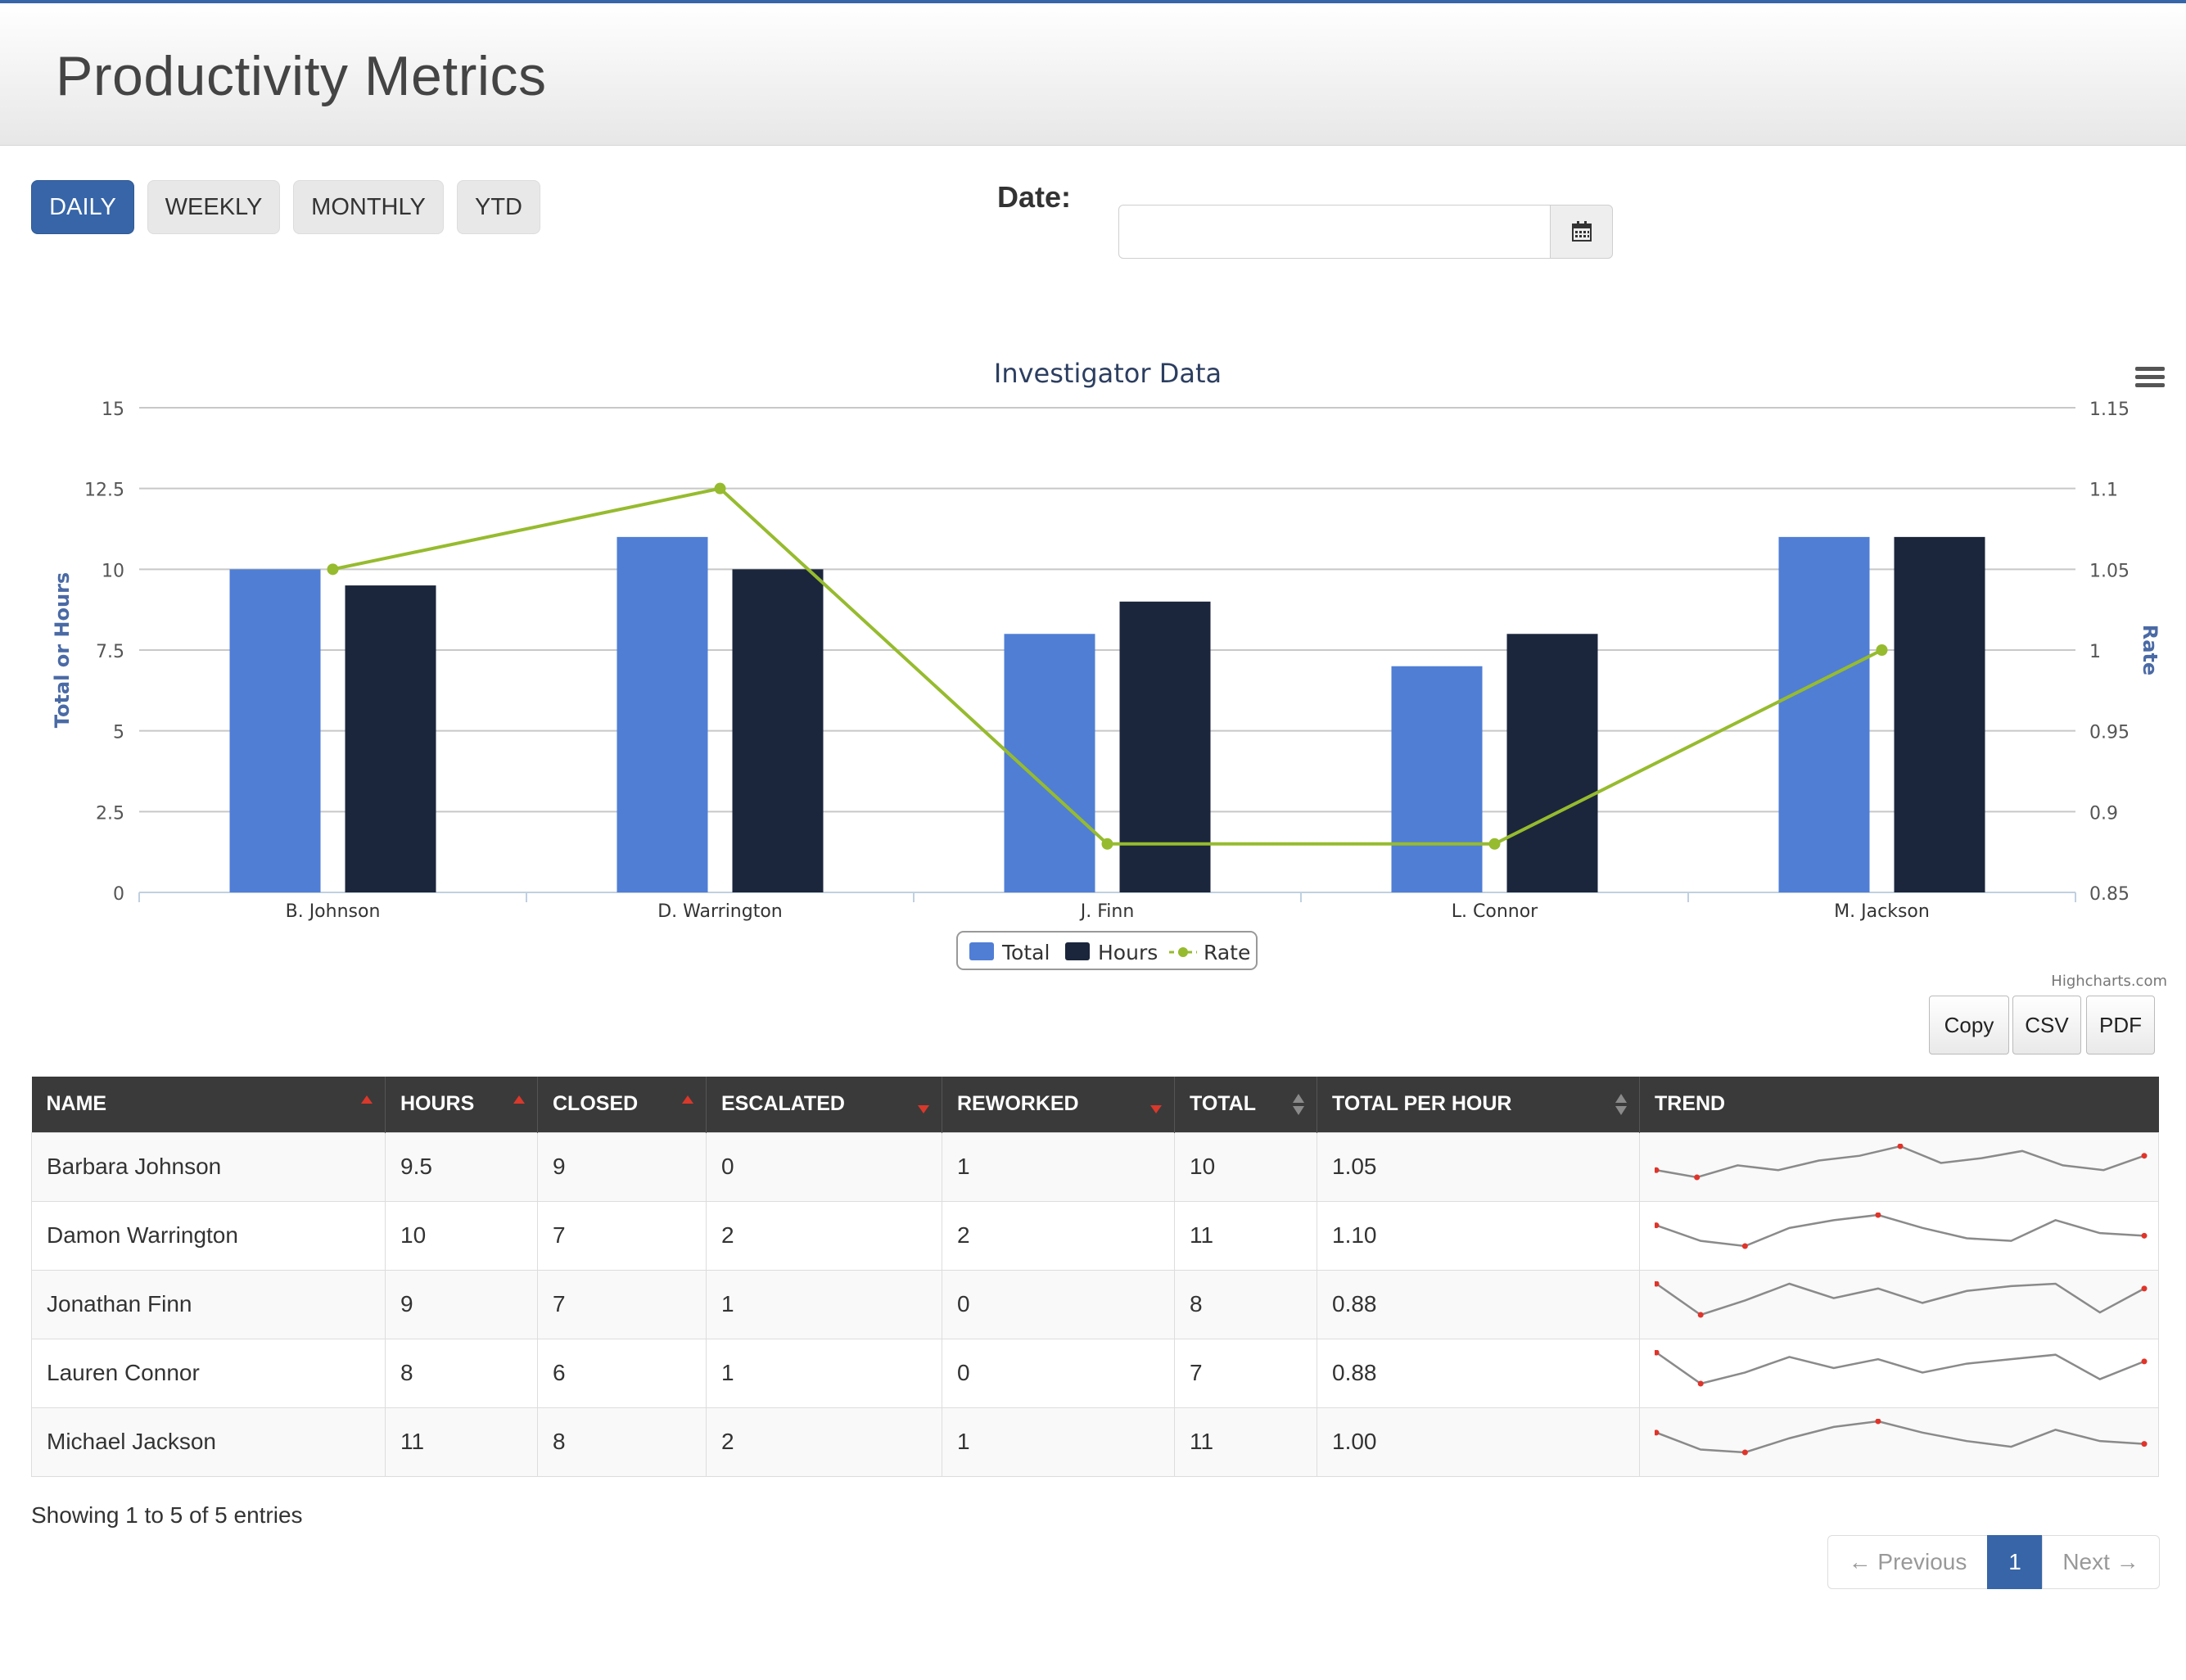 This screenshot has height=1680, width=2186. What do you see at coordinates (1058, 1304) in the screenshot?
I see `cell-reworked: 0` at bounding box center [1058, 1304].